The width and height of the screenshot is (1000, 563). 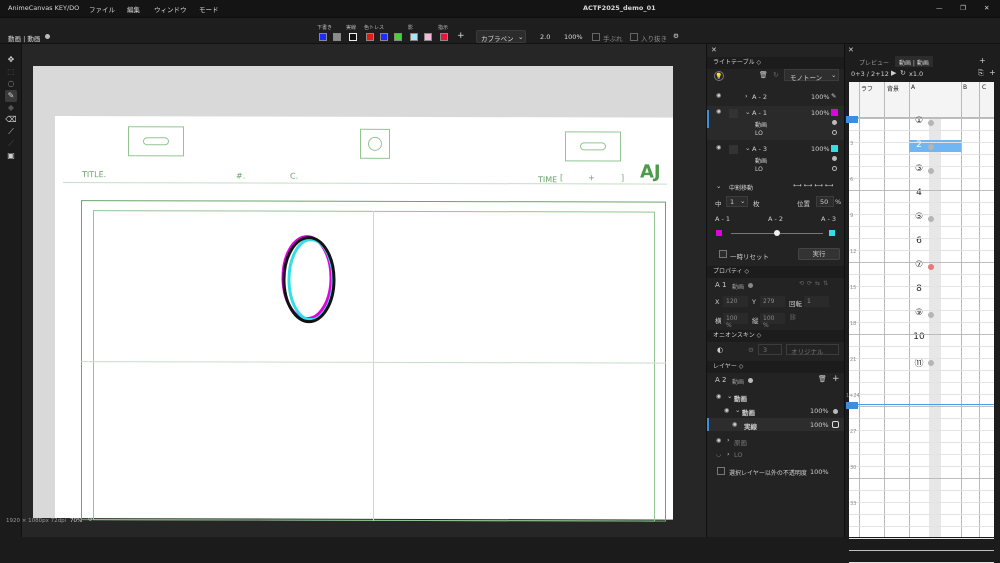 I want to click on menu-window: ウィンドウ, so click(x=170, y=9).